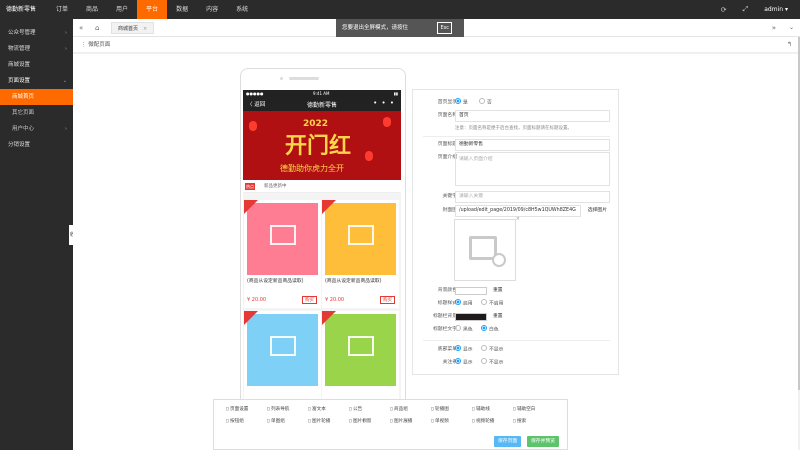 Image resolution: width=800 pixels, height=450 pixels. What do you see at coordinates (516, 363) in the screenshot?
I see `follow-bar-row: 关注条 显示 不显示` at bounding box center [516, 363].